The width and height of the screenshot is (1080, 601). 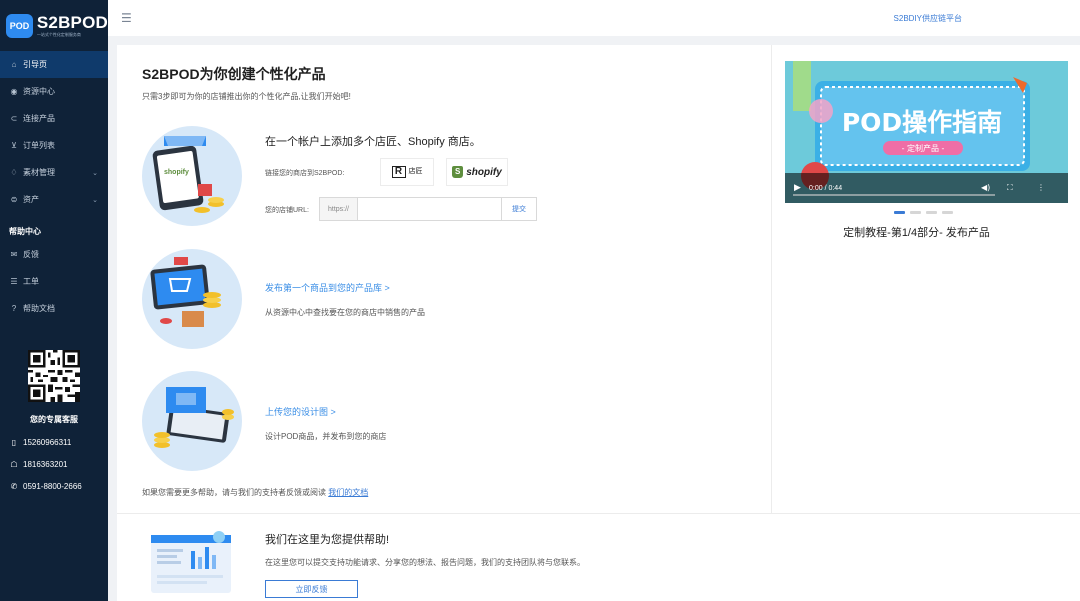 I want to click on video-progress-track, so click(x=894, y=195).